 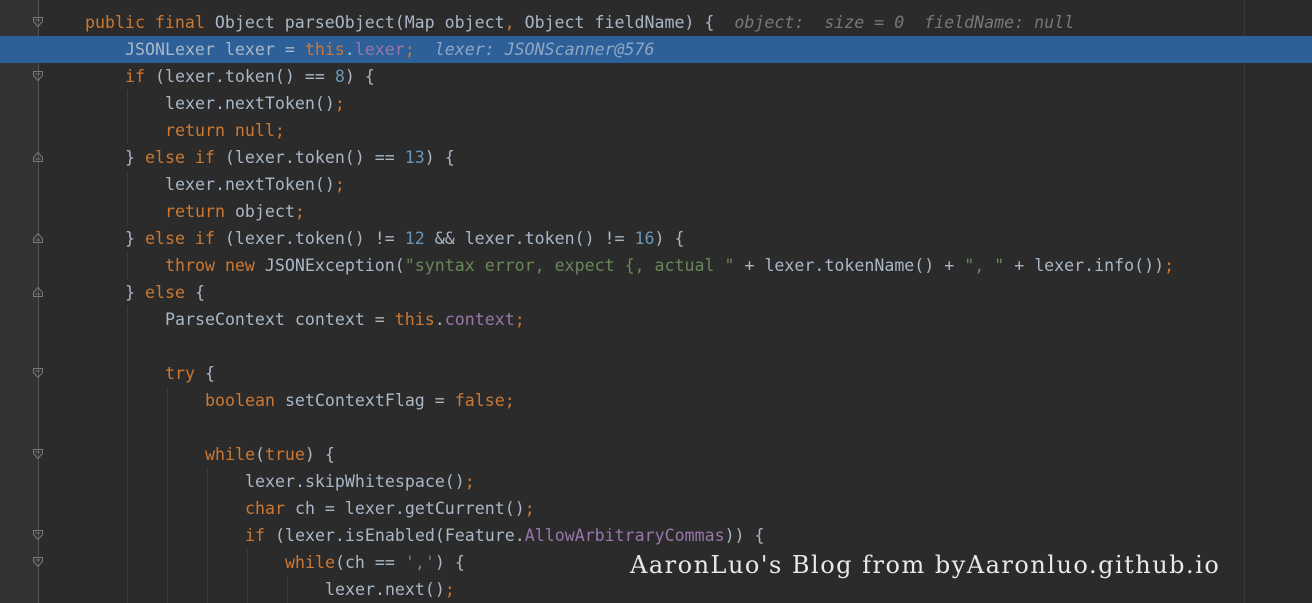 What do you see at coordinates (225, 130) in the screenshot?
I see `code-text: return null;` at bounding box center [225, 130].